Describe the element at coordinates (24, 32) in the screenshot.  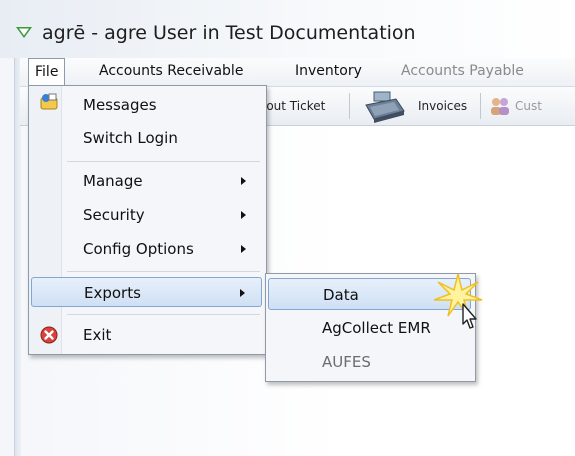
I see `green-v-logo-icon` at that location.